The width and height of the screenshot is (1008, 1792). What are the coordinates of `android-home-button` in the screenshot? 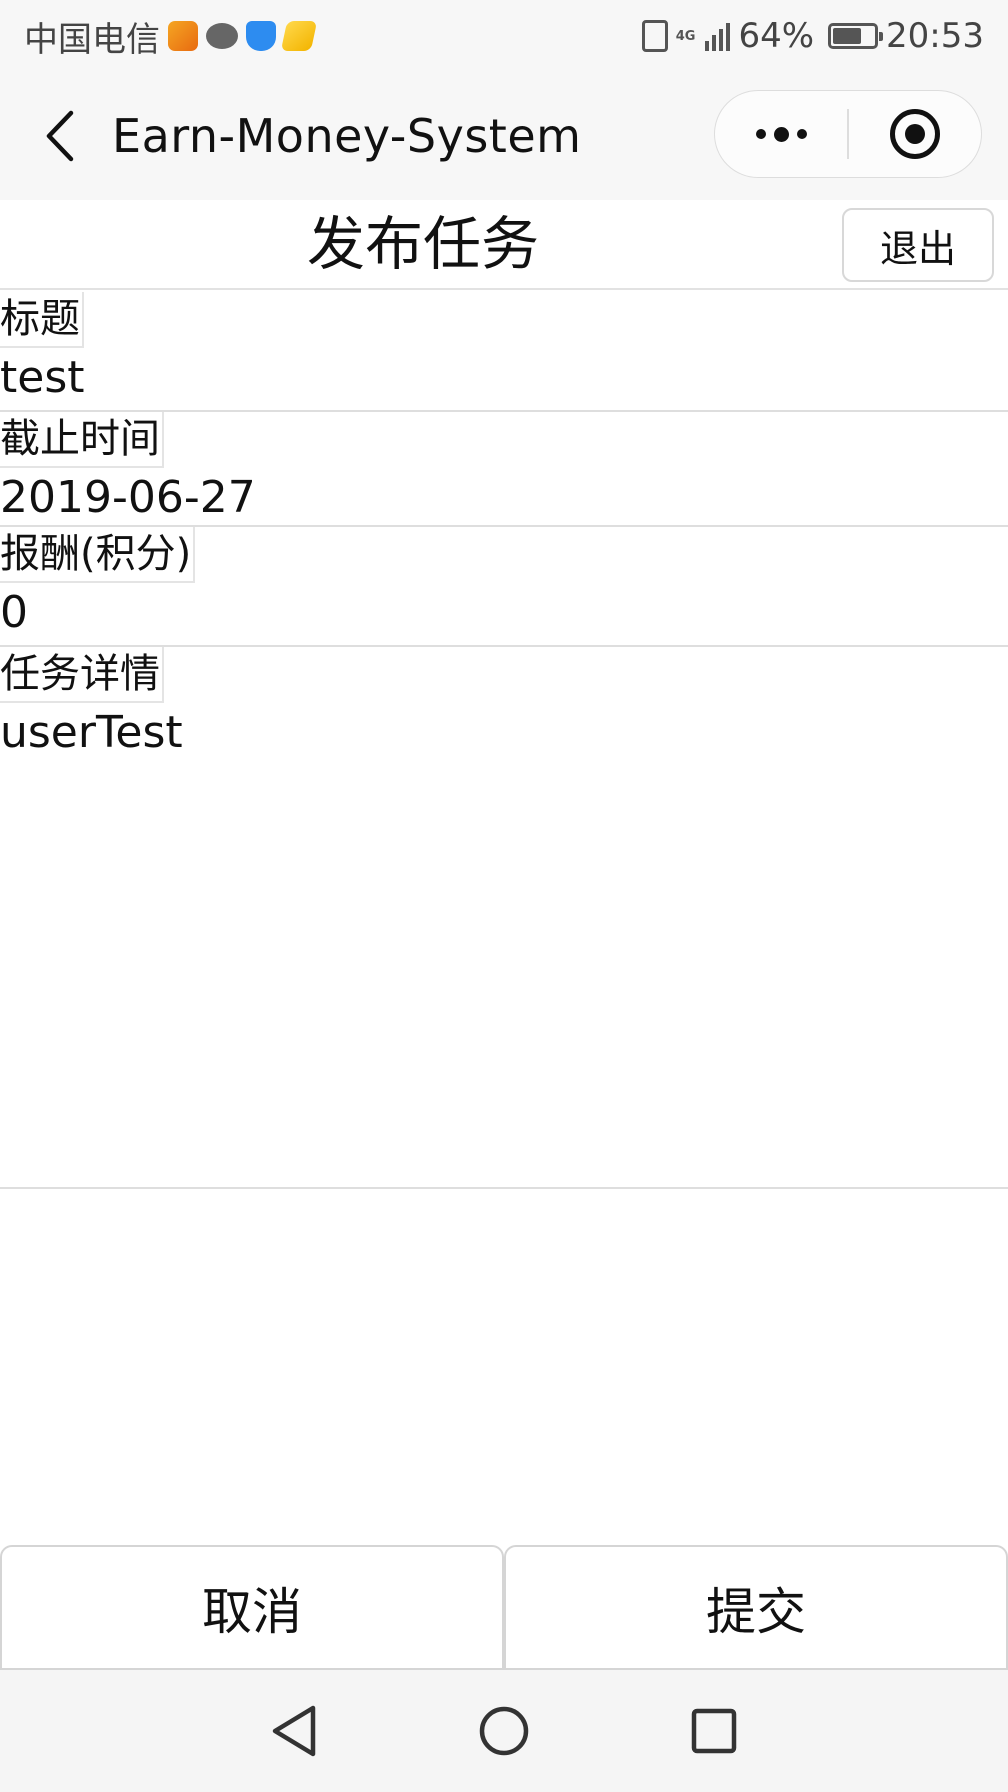 It's located at (504, 1731).